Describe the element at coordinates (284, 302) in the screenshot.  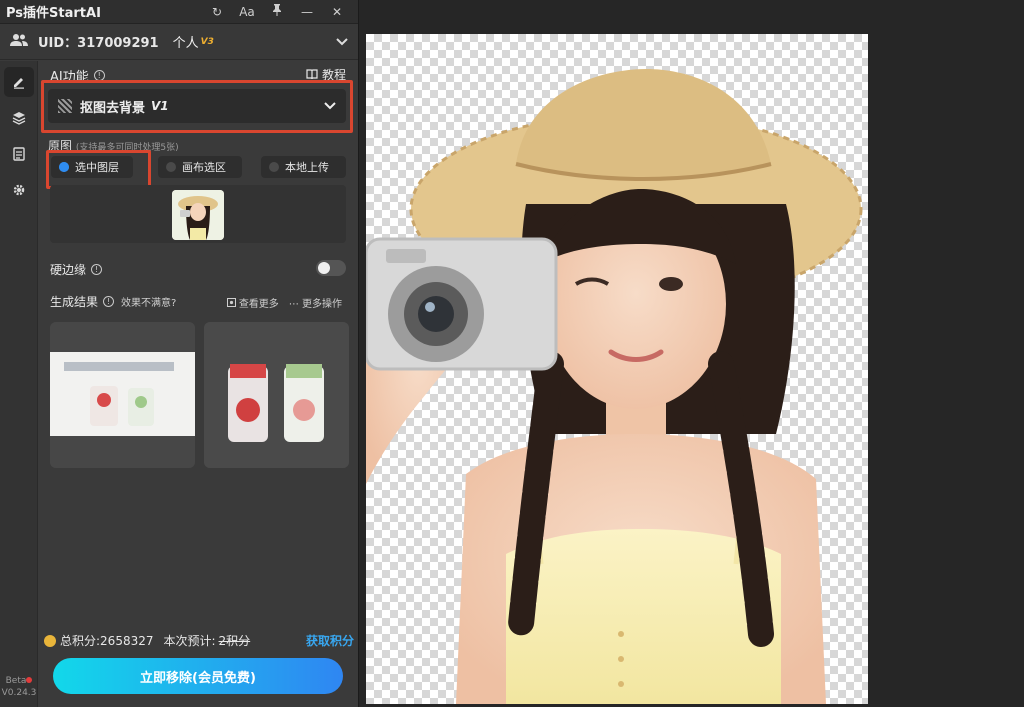
I see `results-actions: 查看更多 ⋯ 更多操作` at that location.